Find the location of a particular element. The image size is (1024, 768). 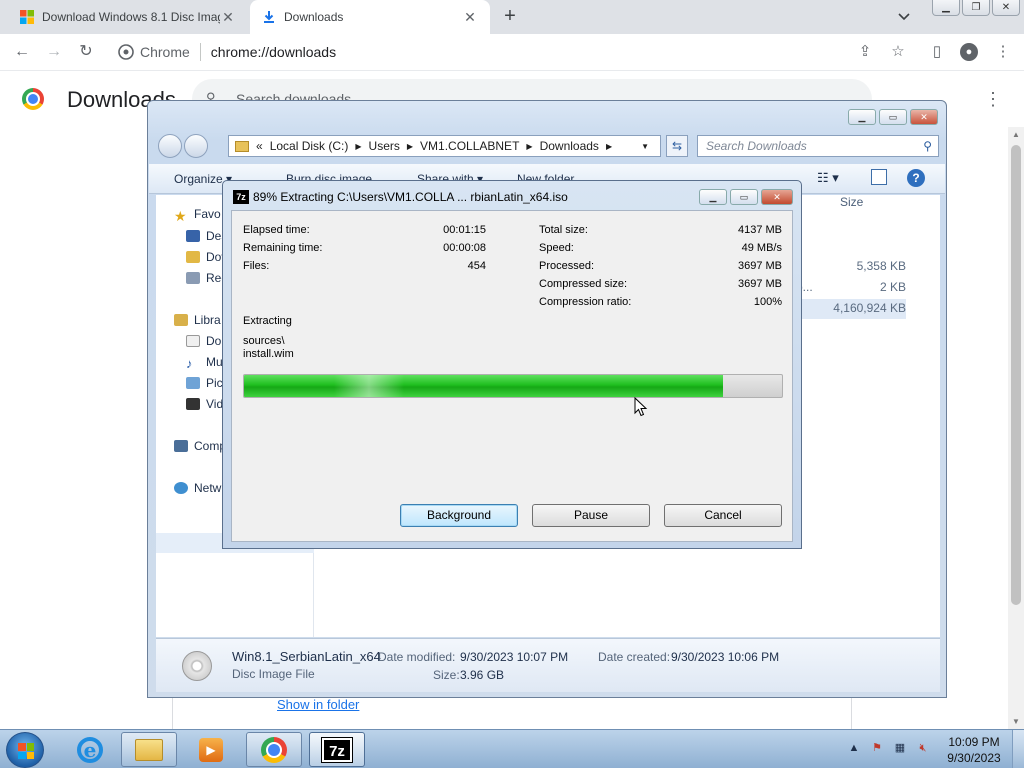

share-icon: ⇪ is located at coordinates (865, 52).